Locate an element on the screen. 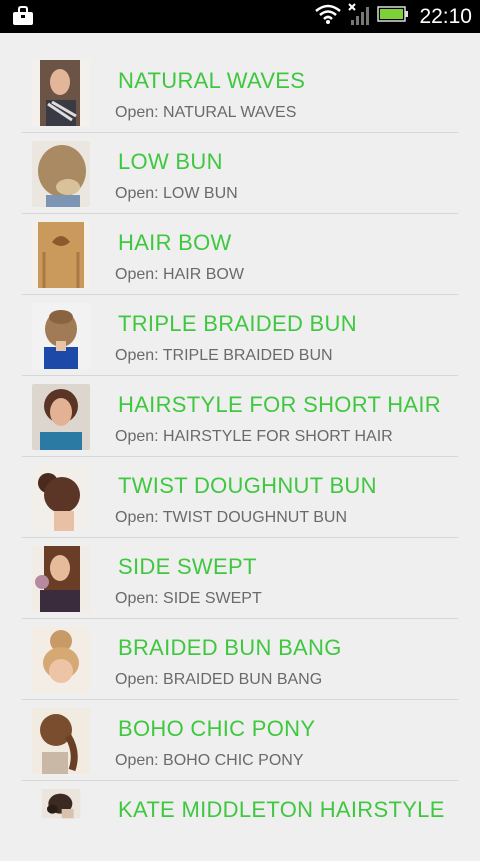 Image resolution: width=480 pixels, height=861 pixels. item-title: BOHO CHIC PONY is located at coordinates (217, 728).